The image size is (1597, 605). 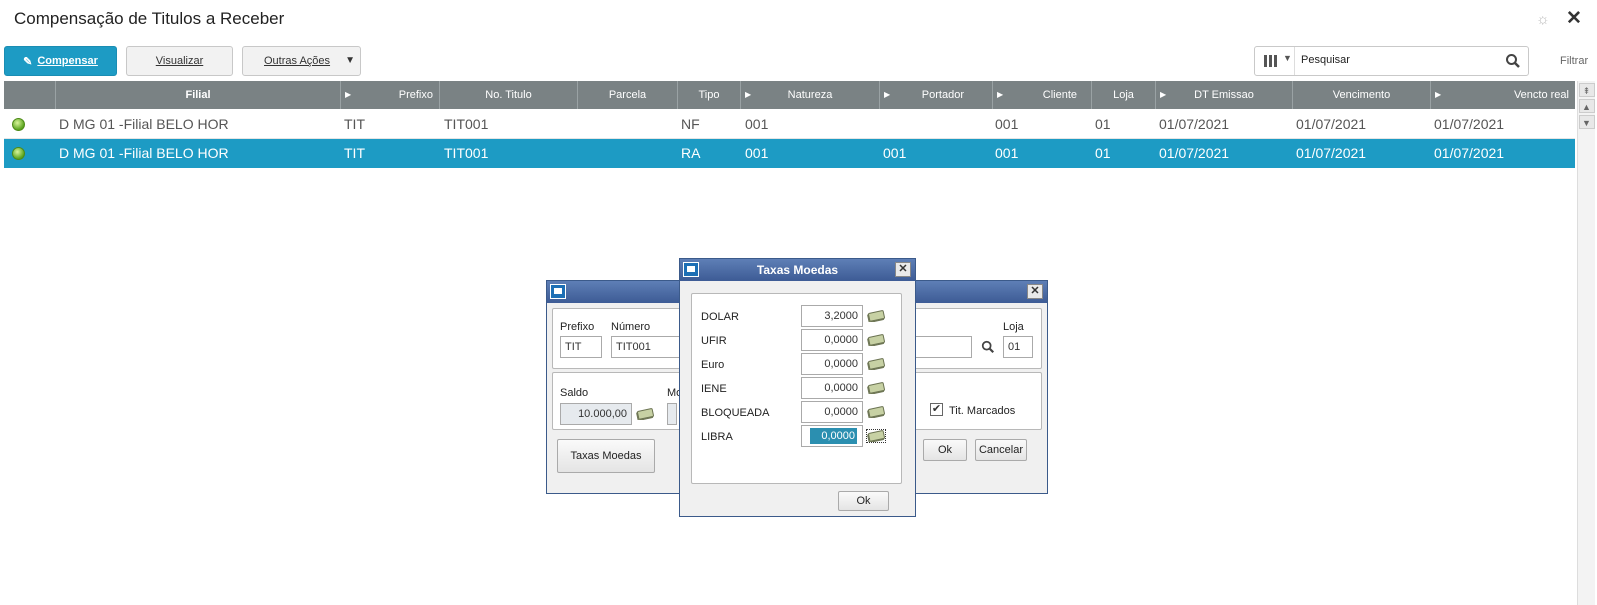 What do you see at coordinates (832, 340) in the screenshot?
I see `rate-field-ufir: 0,0000` at bounding box center [832, 340].